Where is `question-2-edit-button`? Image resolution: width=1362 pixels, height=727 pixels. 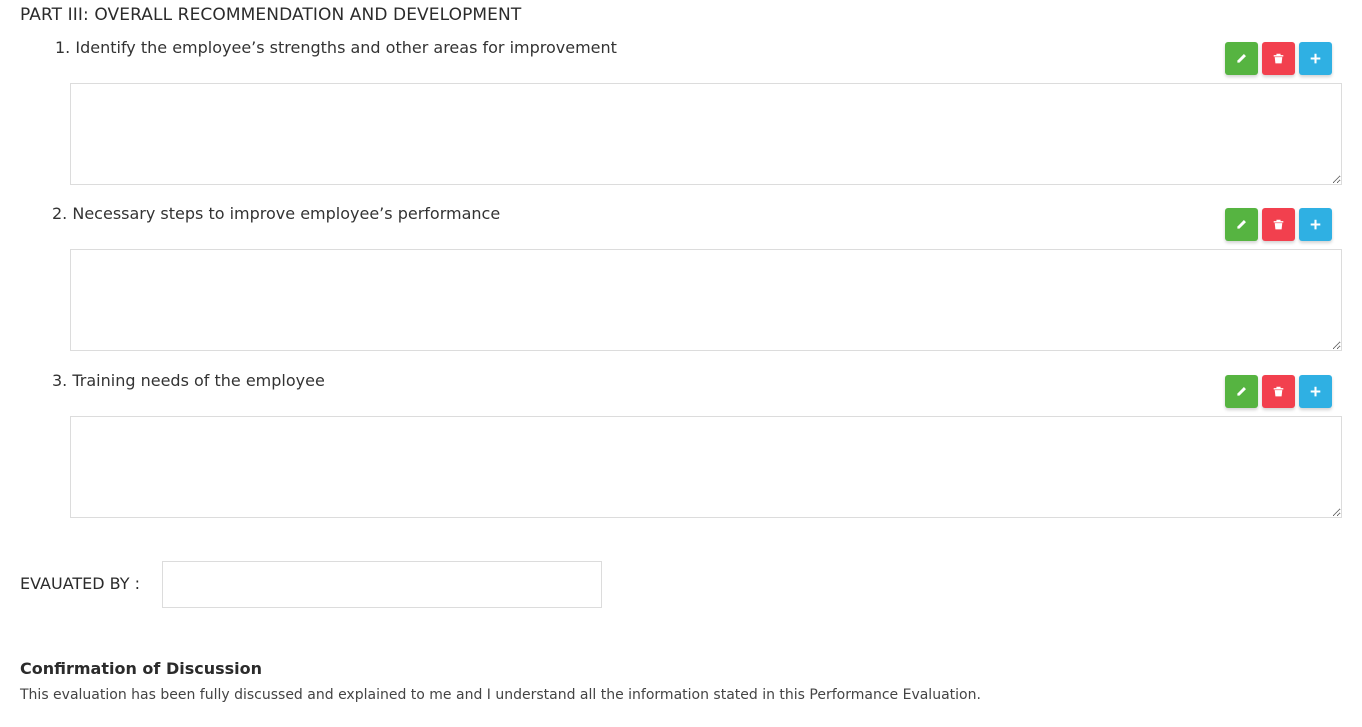
question-2-edit-button is located at coordinates (1241, 224).